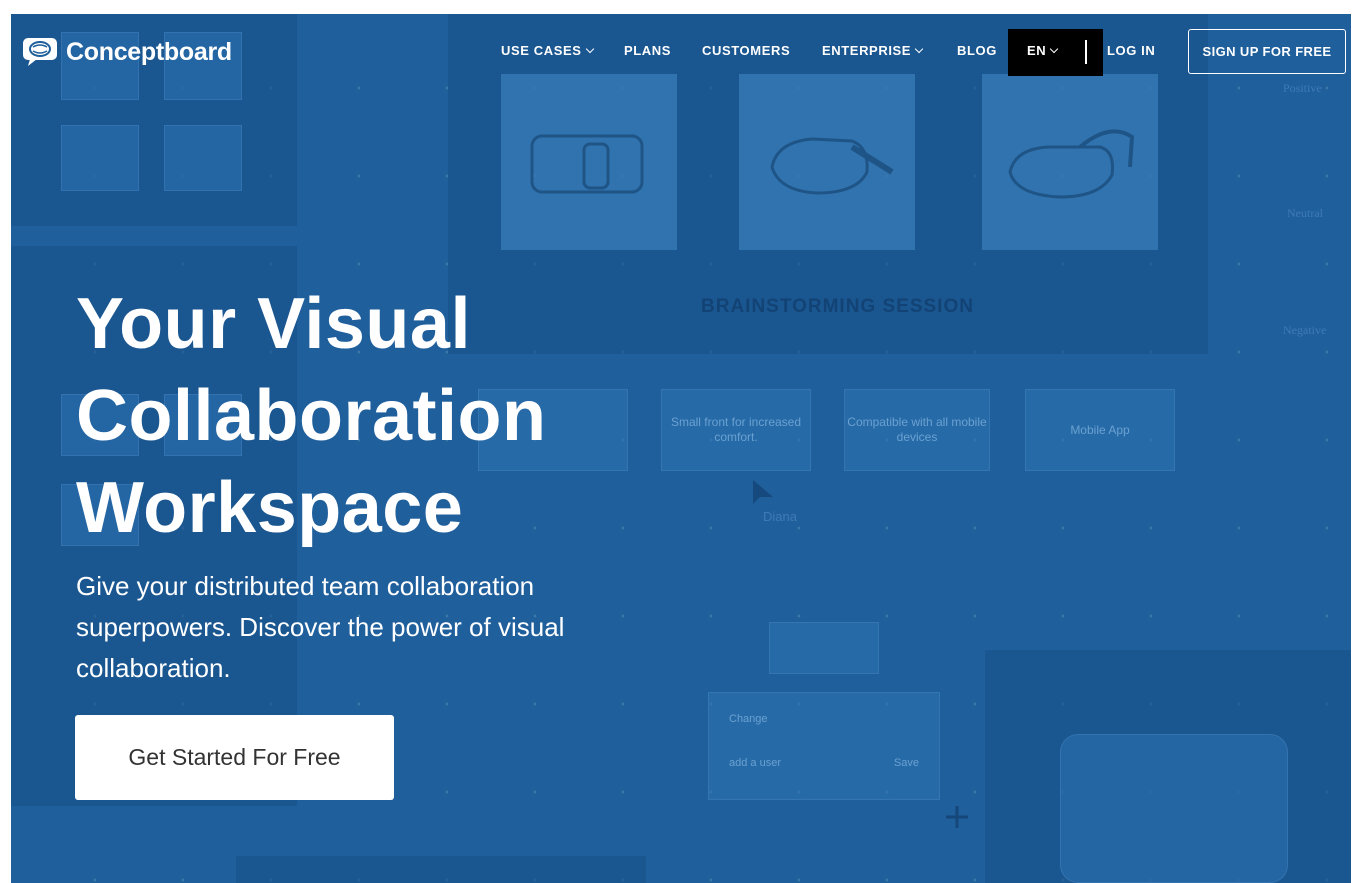  I want to click on nav-plans: PLANS, so click(647, 50).